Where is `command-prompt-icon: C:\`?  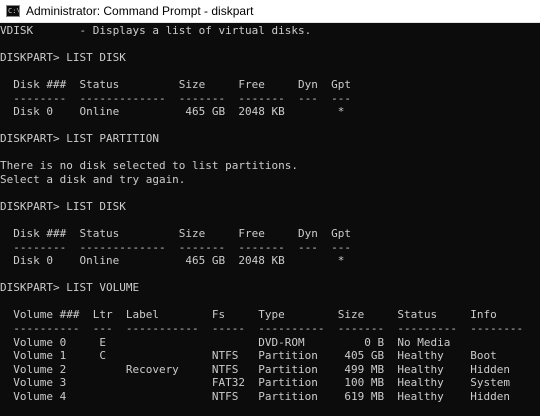
command-prompt-icon: C:\ is located at coordinates (13, 11).